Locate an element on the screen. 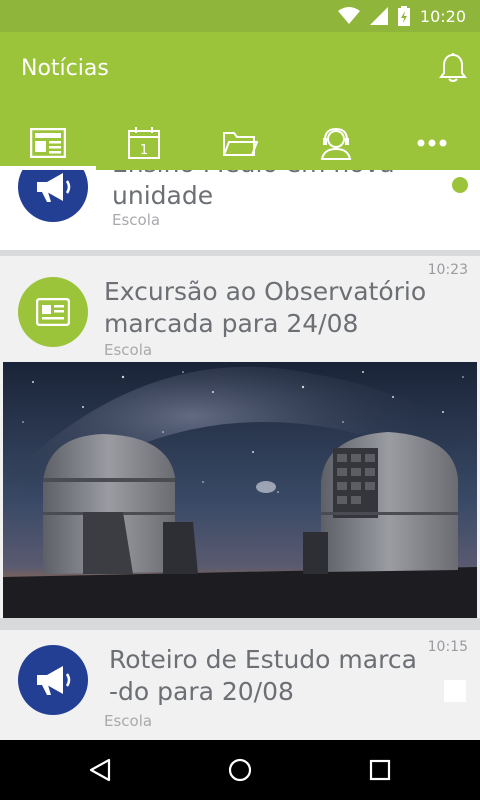 The height and width of the screenshot is (800, 480). read-indicator is located at coordinates (455, 691).